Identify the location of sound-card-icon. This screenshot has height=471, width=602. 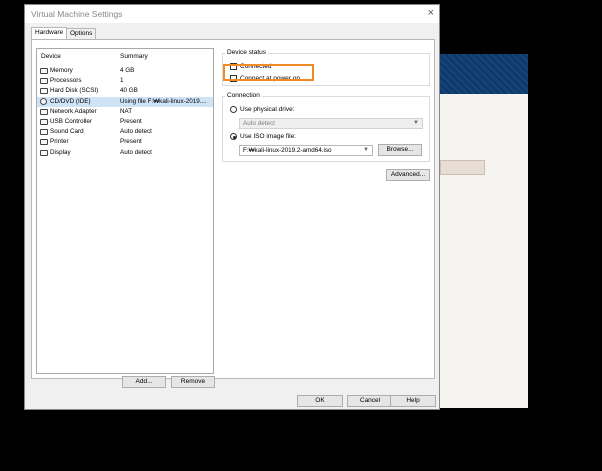
(44, 132).